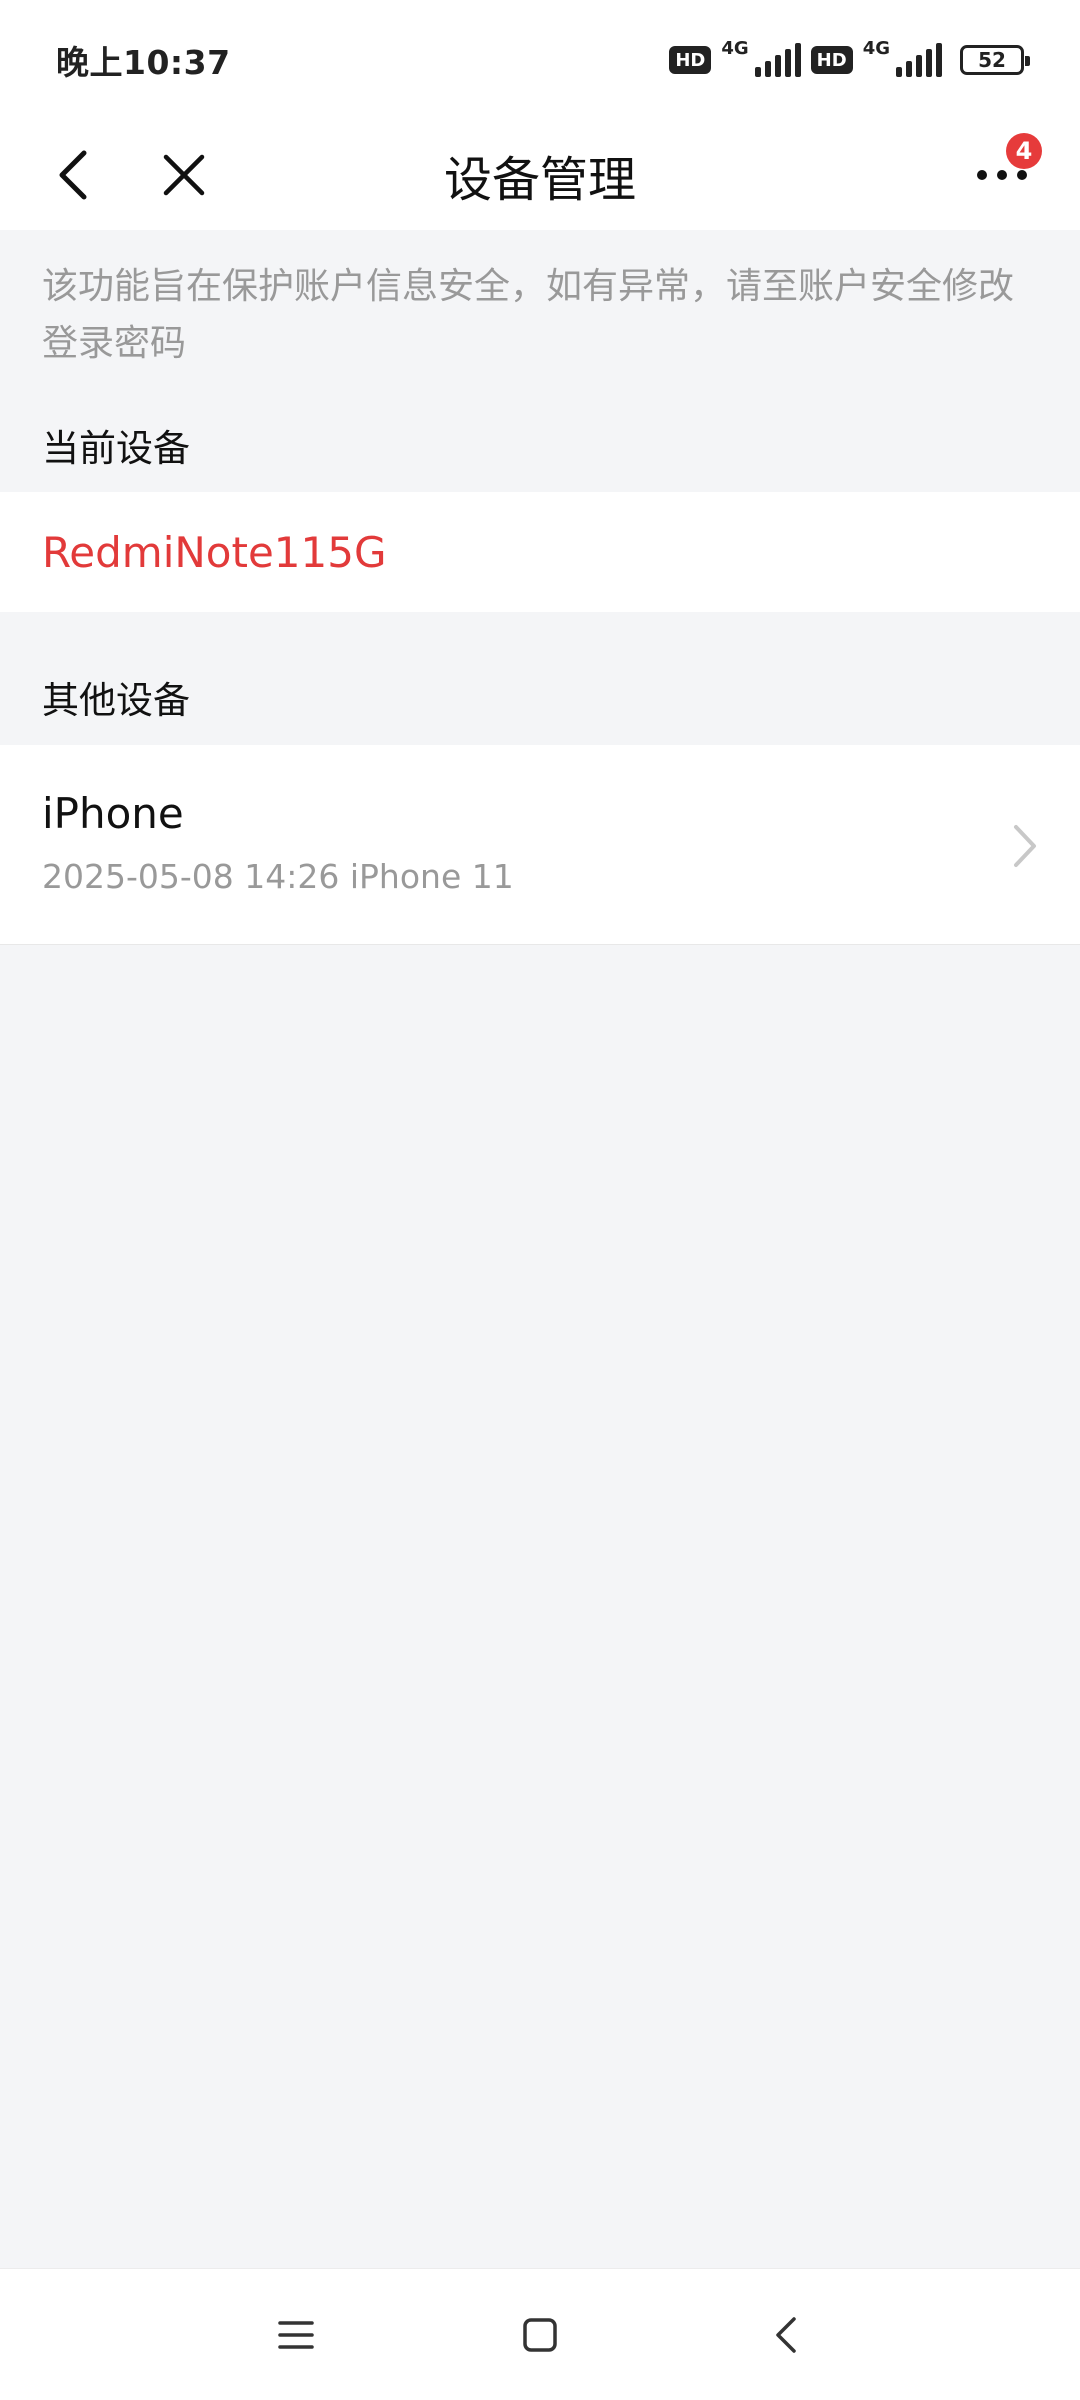 This screenshot has height=2400, width=1080. I want to click on network-2: 4G, so click(902, 57).